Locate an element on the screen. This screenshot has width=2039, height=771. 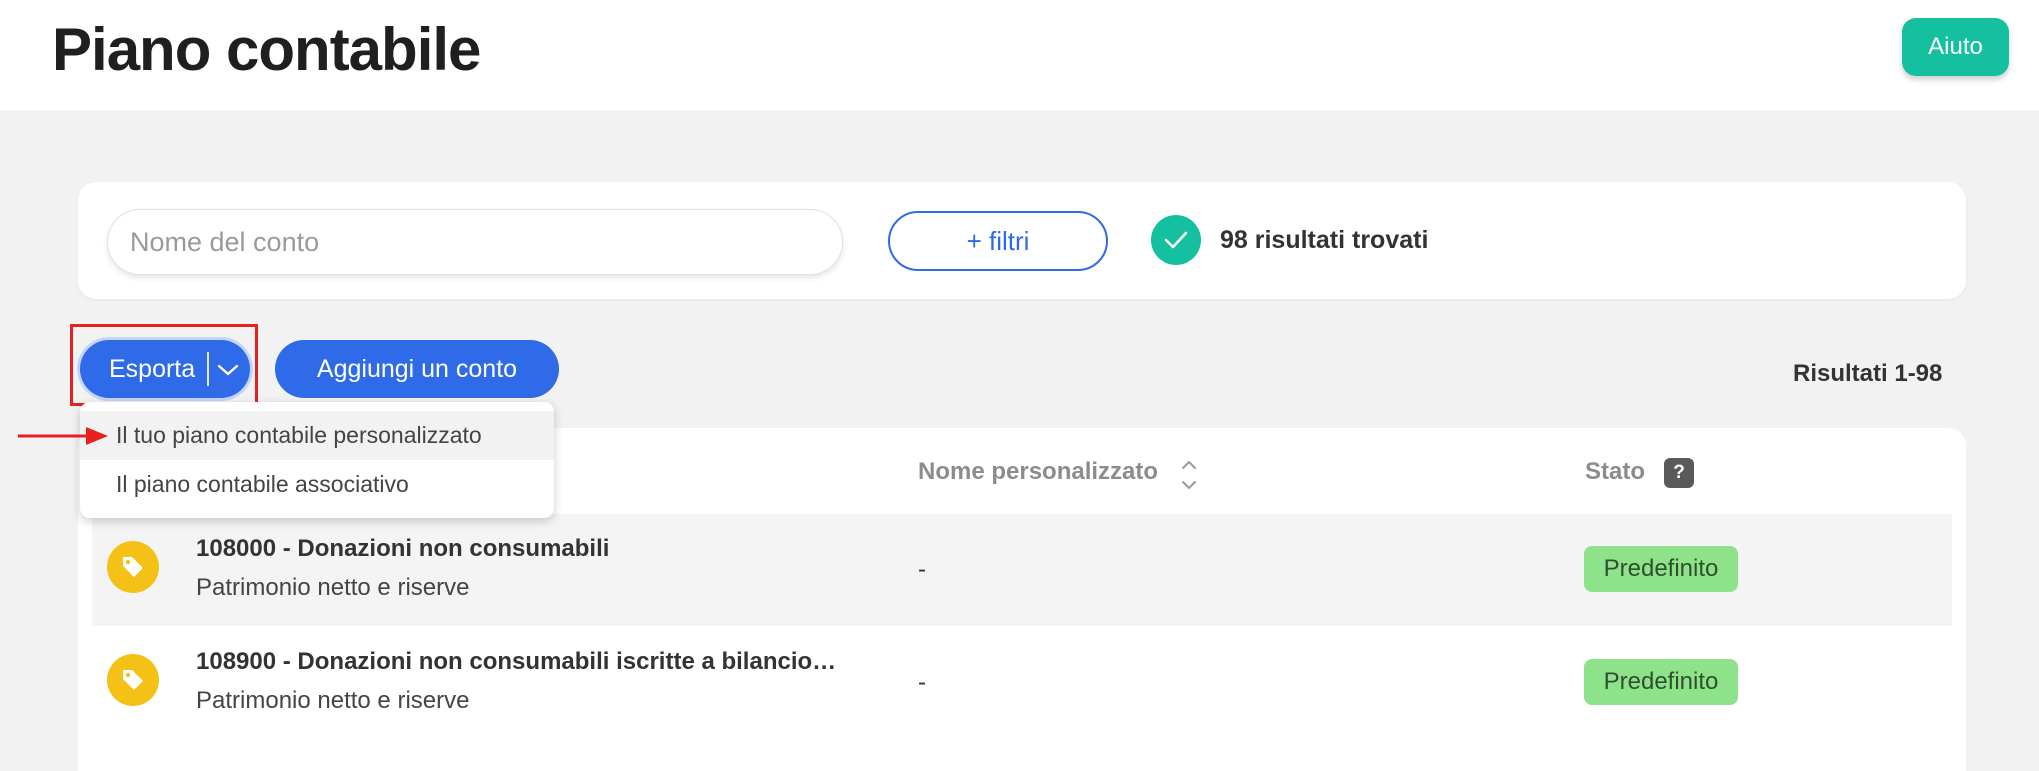
filter-panel: + filtri 98 risultati trovati is located at coordinates (1022, 240).